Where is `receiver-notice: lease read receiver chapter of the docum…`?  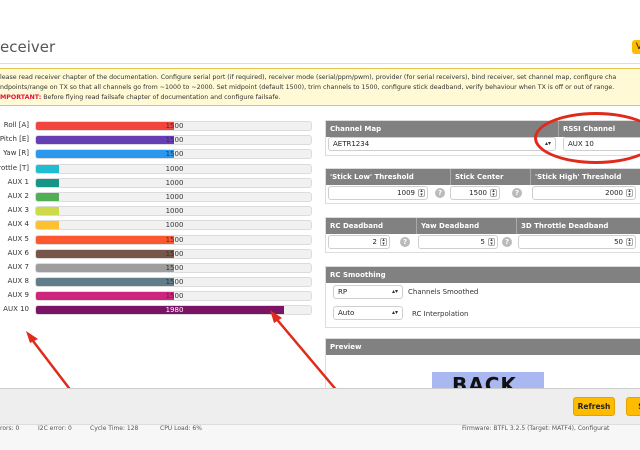 receiver-notice: lease read receiver chapter of the docum… is located at coordinates (320, 87).